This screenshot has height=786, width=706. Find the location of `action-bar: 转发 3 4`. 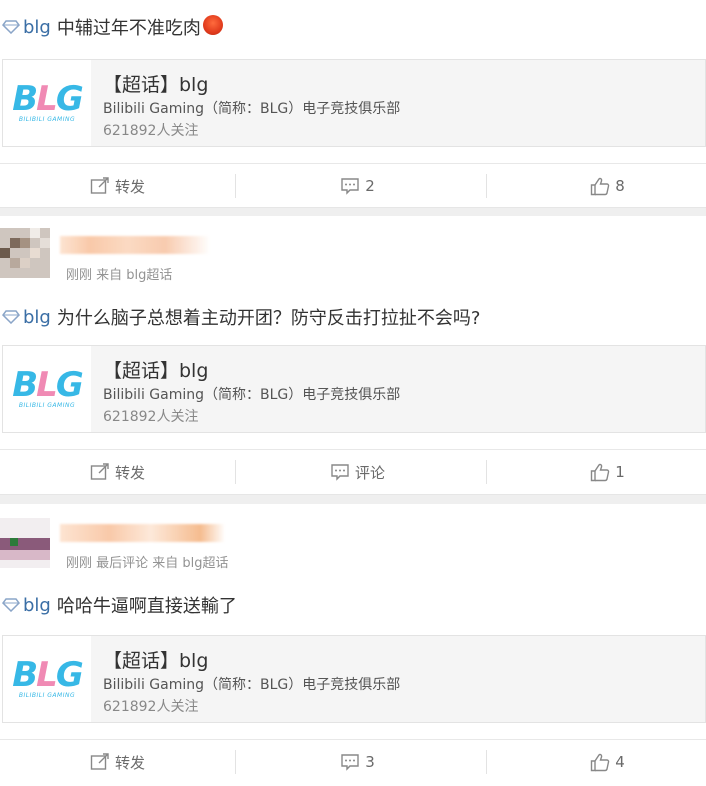

action-bar: 转发 3 4 is located at coordinates (353, 761).